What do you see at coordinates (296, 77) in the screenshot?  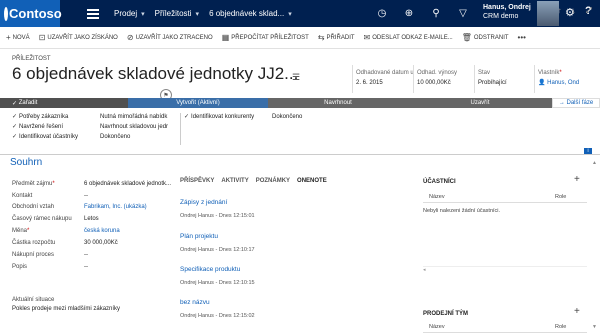 I see `record-list-icon: ☰` at bounding box center [296, 77].